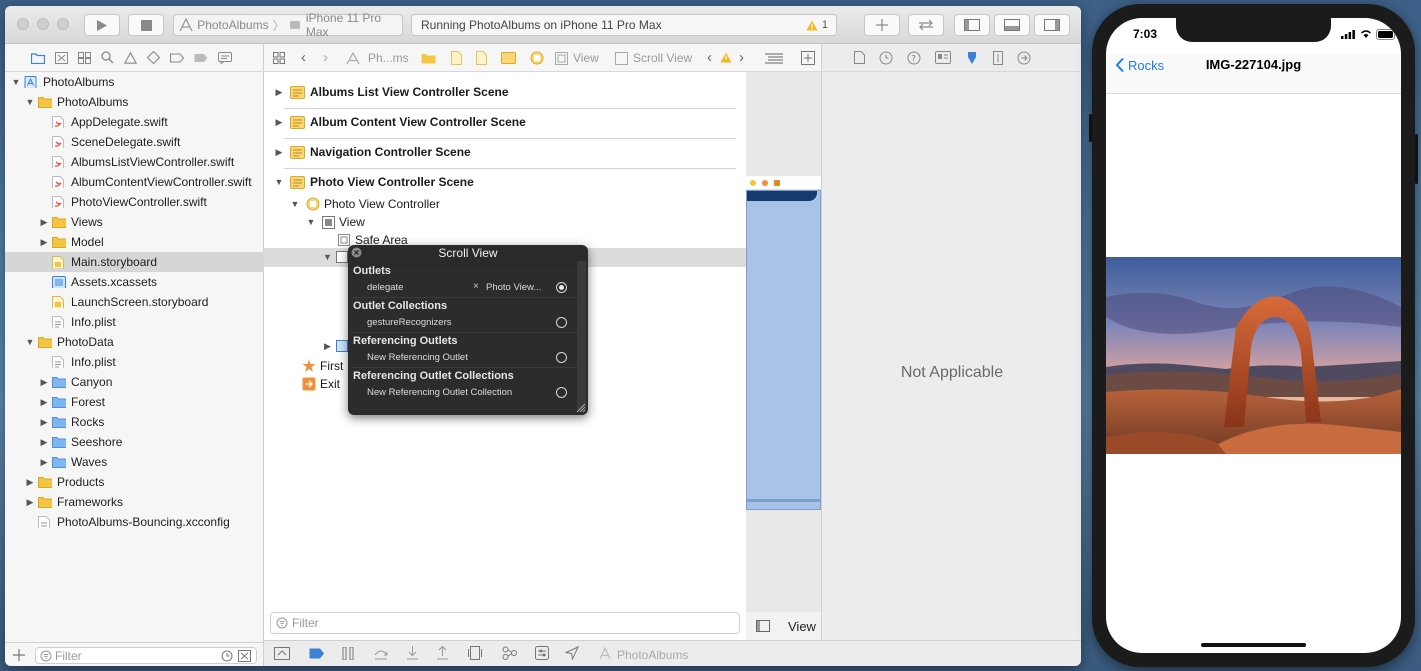 The width and height of the screenshot is (1421, 671). Describe the element at coordinates (572, 653) in the screenshot. I see `simulate-location-icon` at that location.